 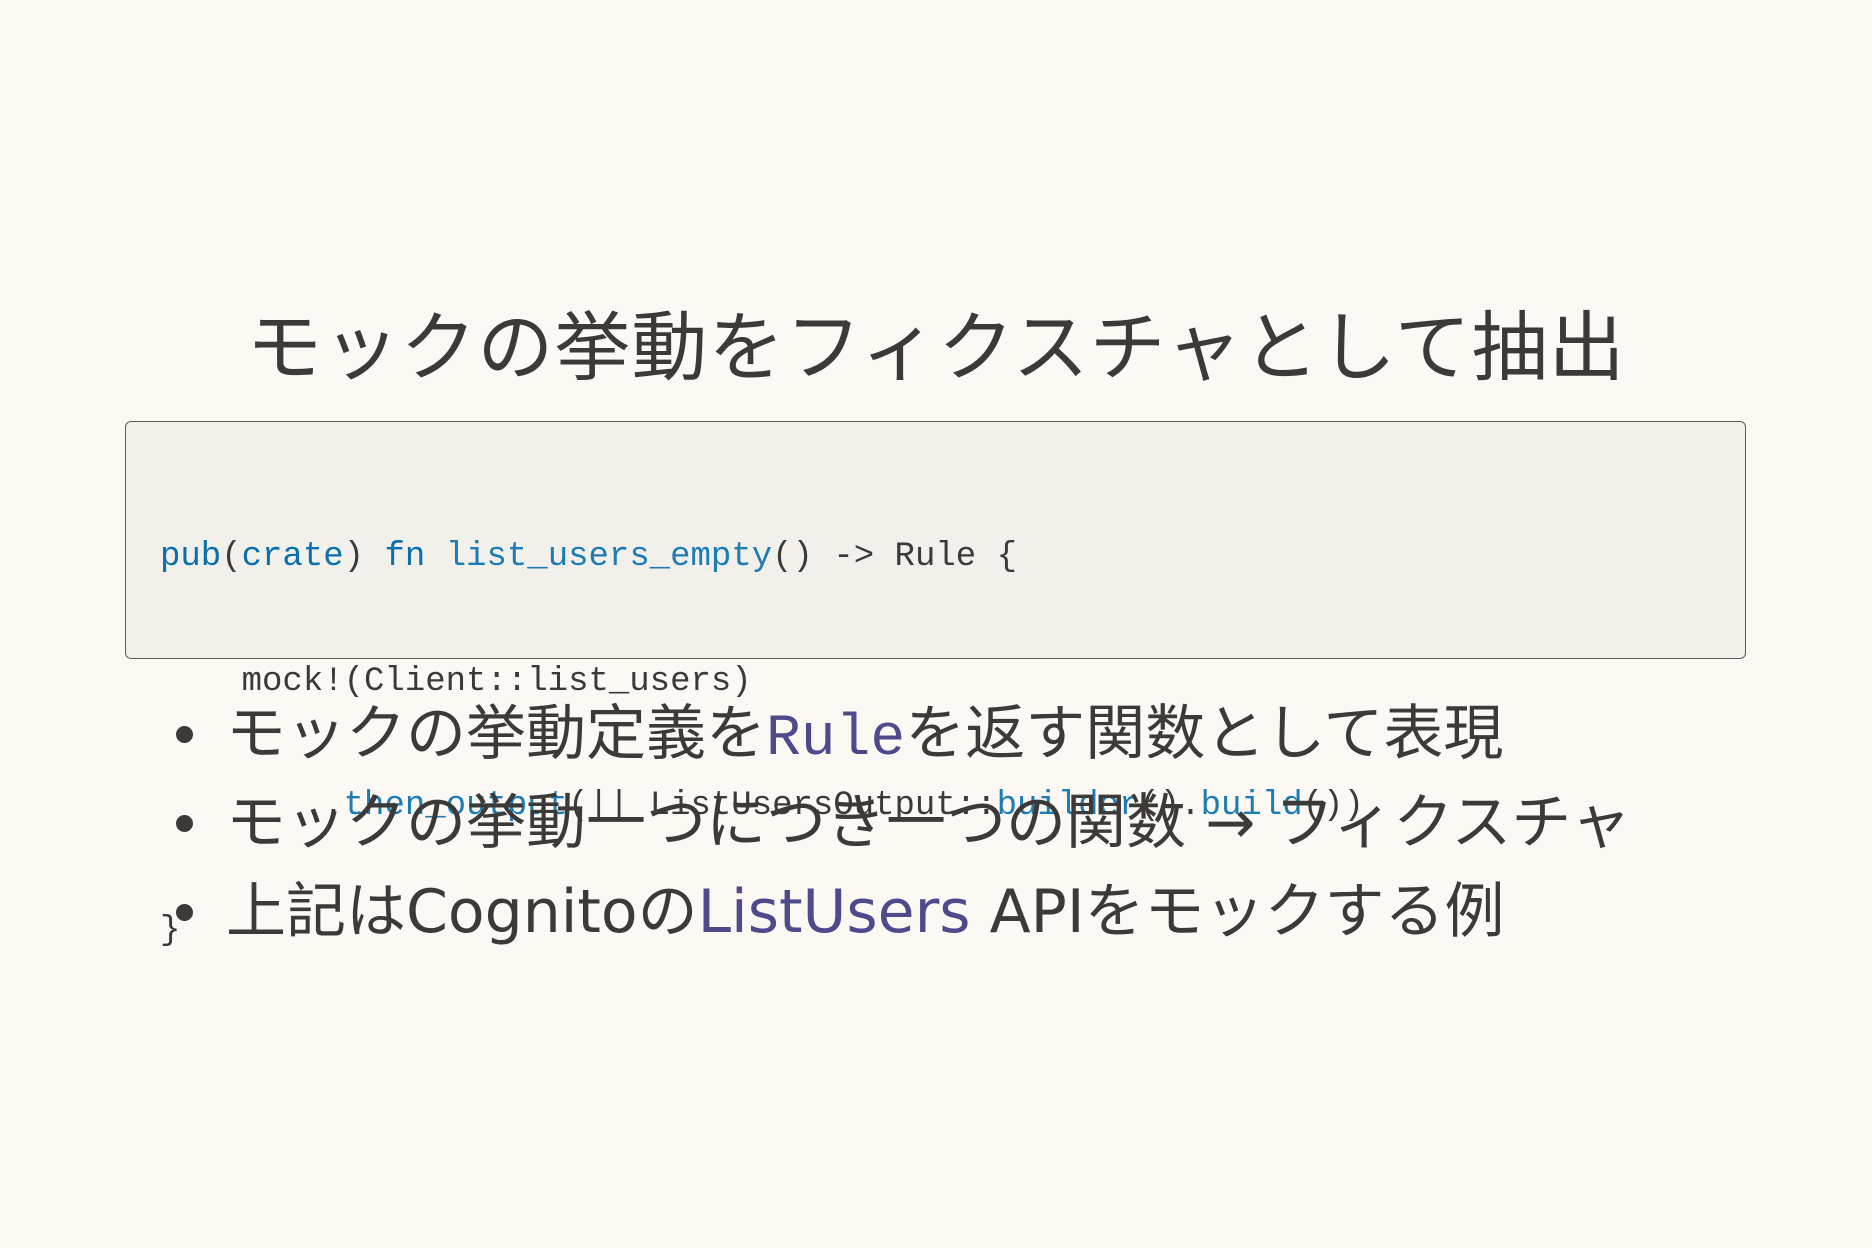 I want to click on code-function-name: list_users_empty, so click(x=609, y=557).